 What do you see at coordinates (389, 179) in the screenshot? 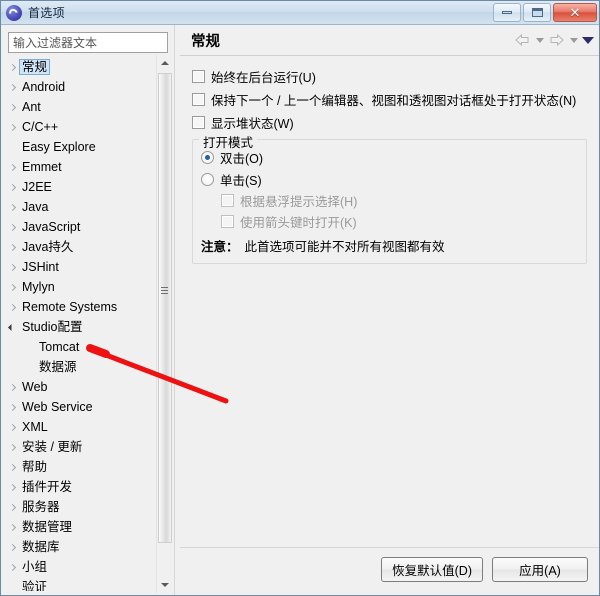
I see `radio-row: 单击(S)` at bounding box center [389, 179].